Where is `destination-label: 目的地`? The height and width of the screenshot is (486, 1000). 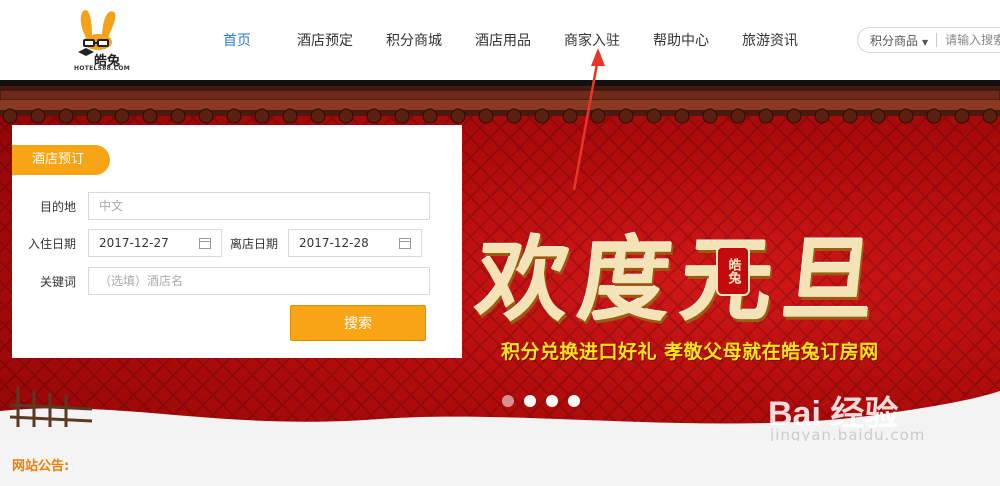
destination-label: 目的地 is located at coordinates (57, 206).